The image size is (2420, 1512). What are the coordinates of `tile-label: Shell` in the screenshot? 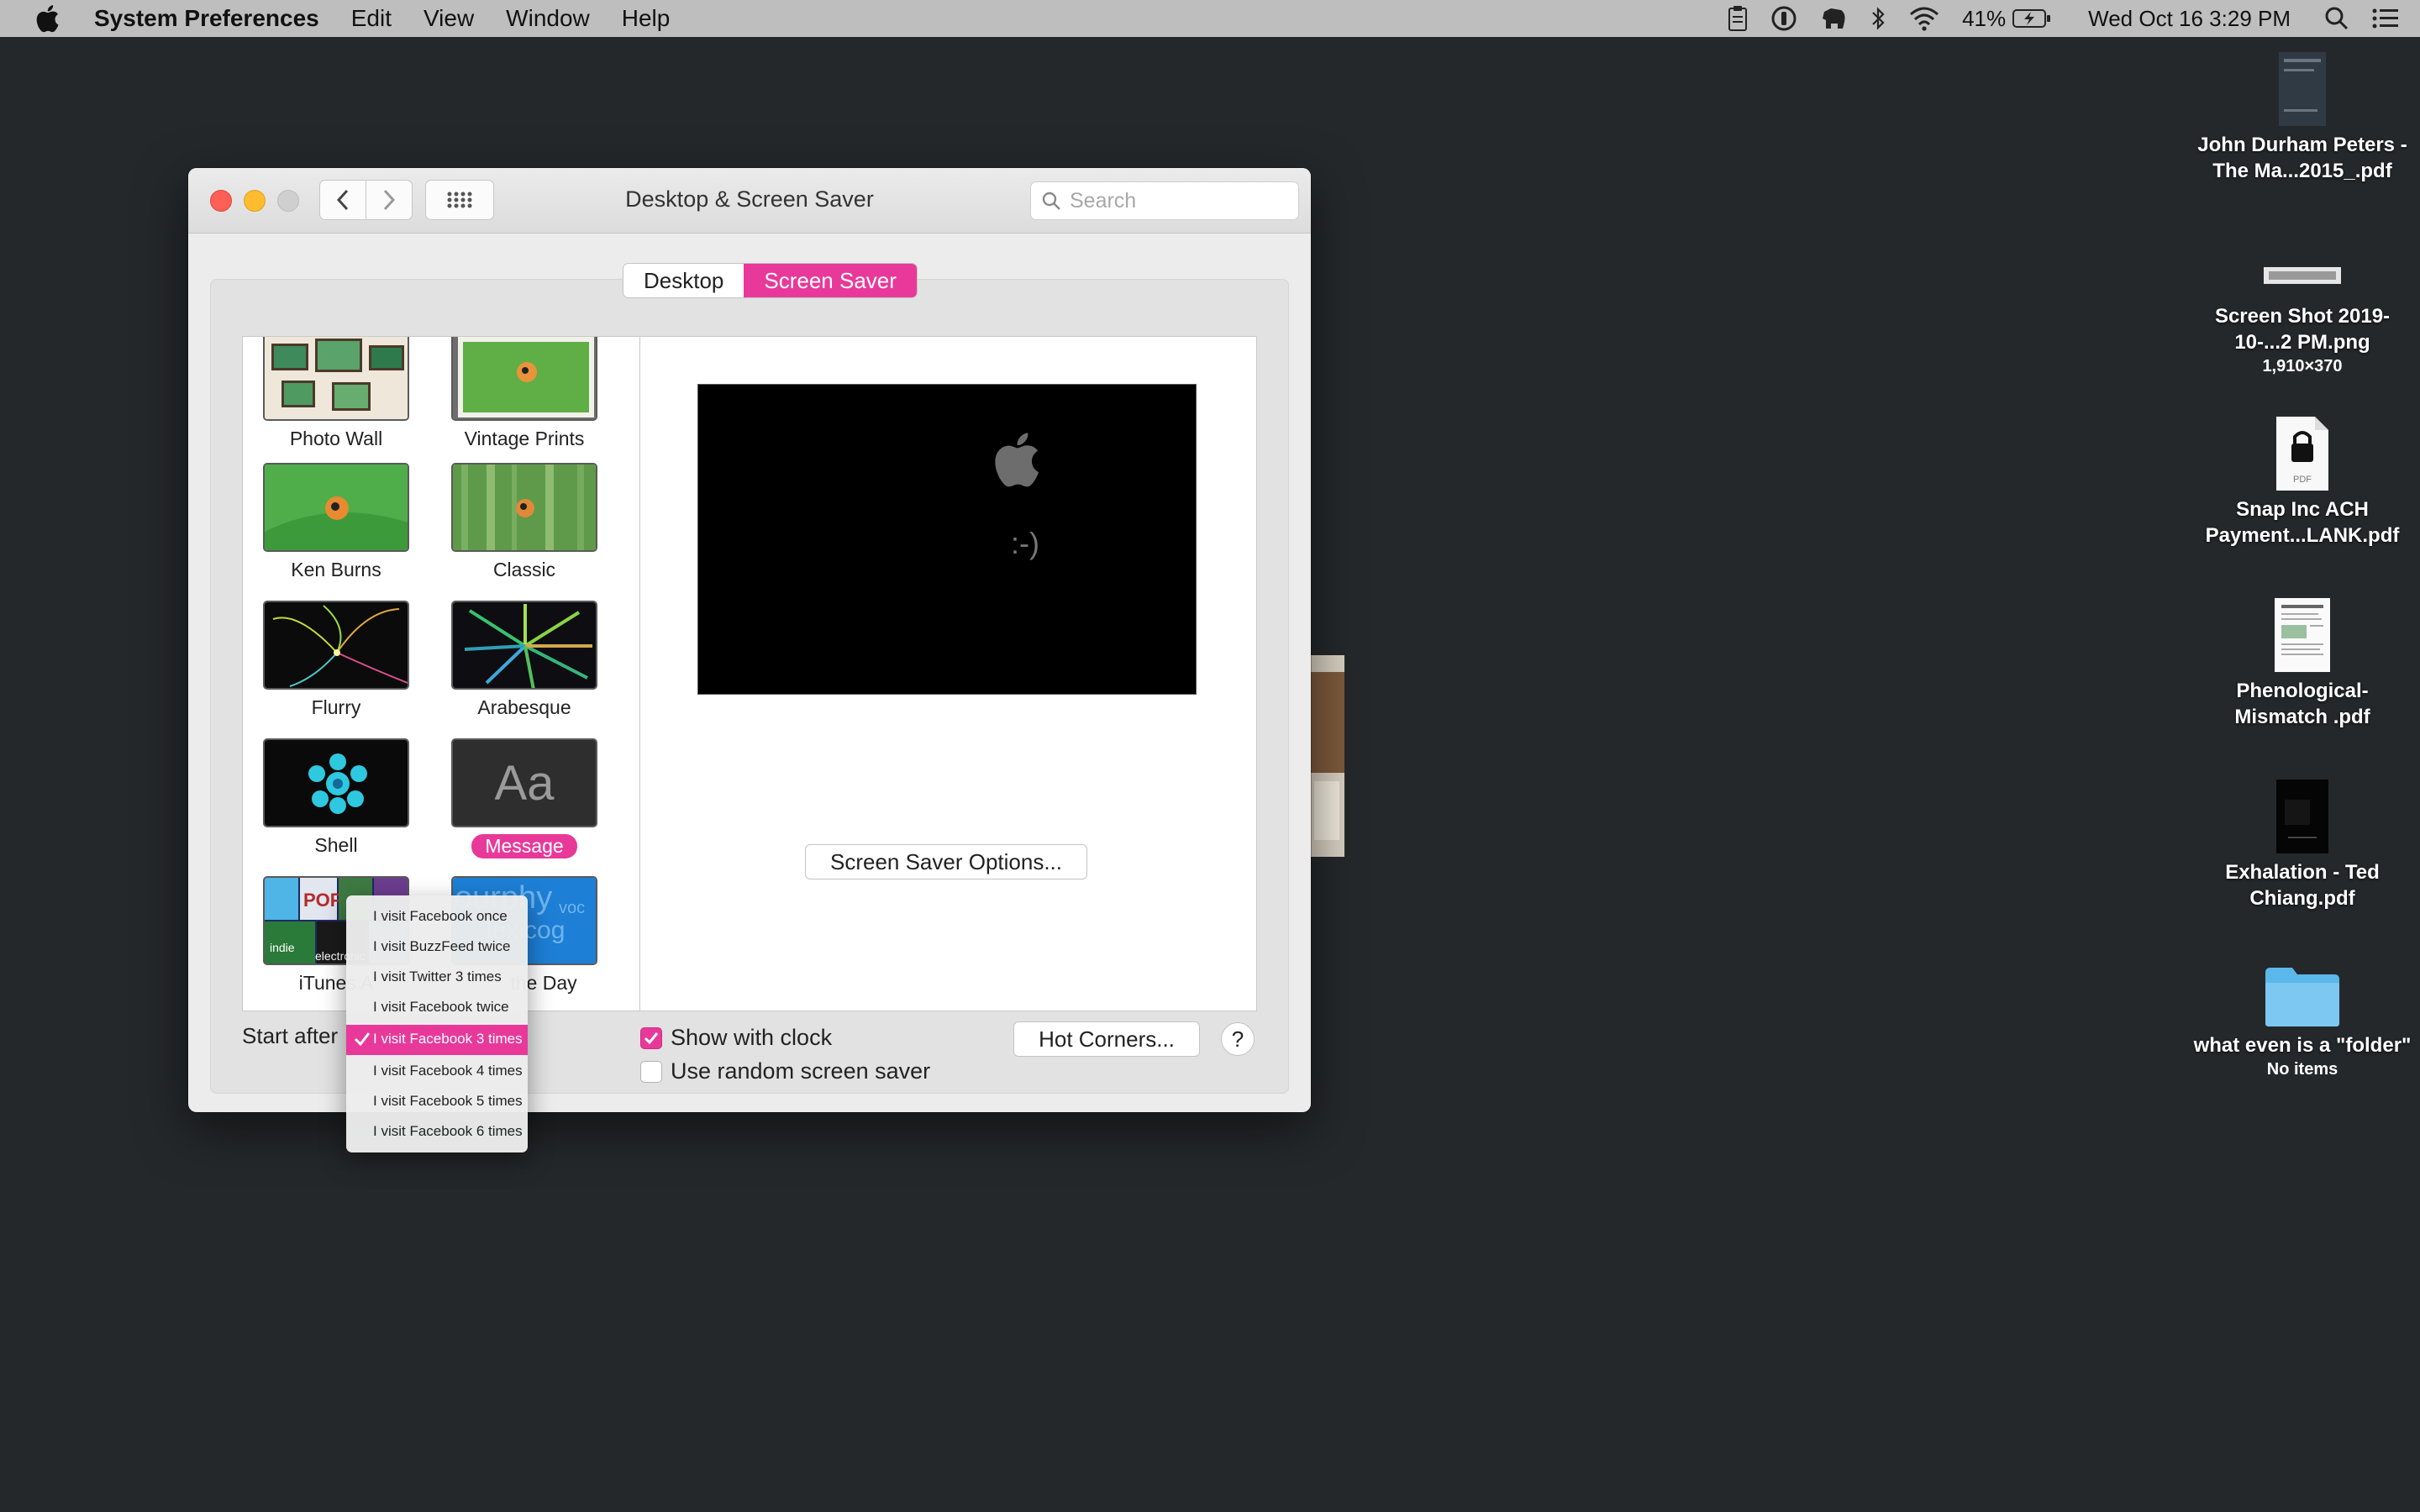 It's located at (336, 845).